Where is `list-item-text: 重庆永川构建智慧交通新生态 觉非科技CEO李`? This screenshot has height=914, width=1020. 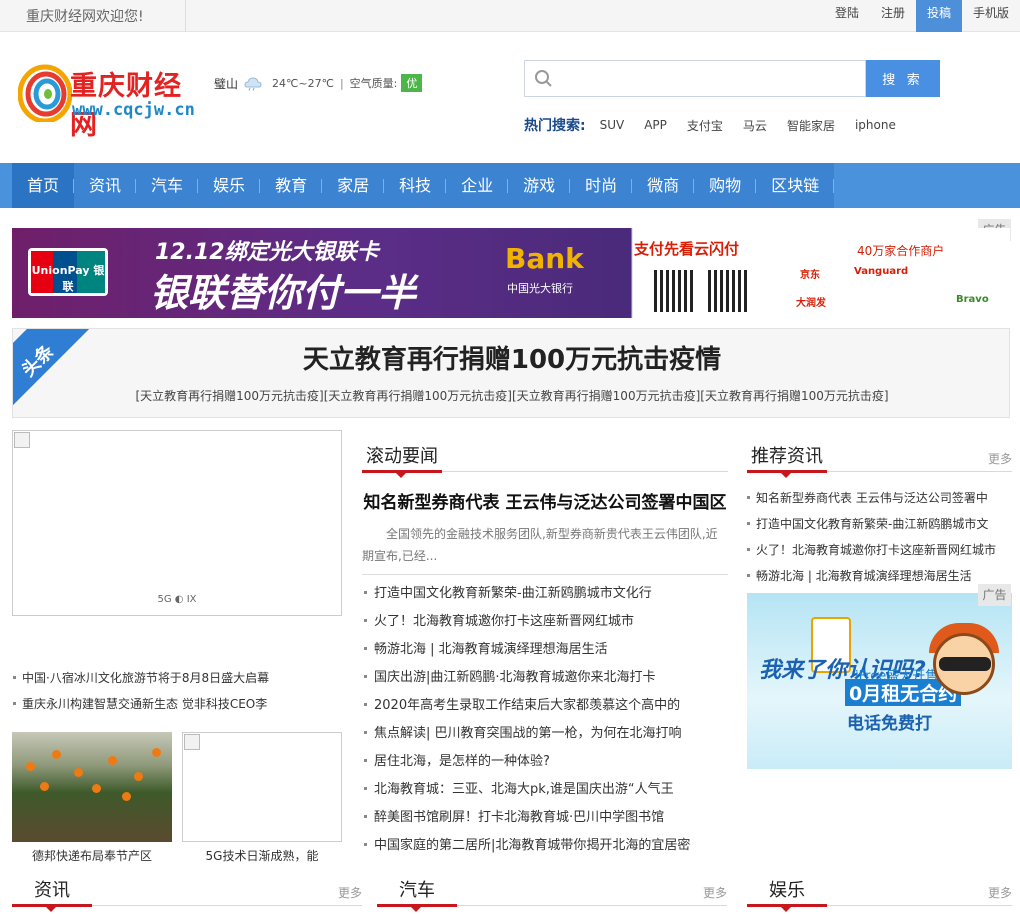 list-item-text: 重庆永川构建智慧交通新生态 觉非科技CEO李 is located at coordinates (145, 704).